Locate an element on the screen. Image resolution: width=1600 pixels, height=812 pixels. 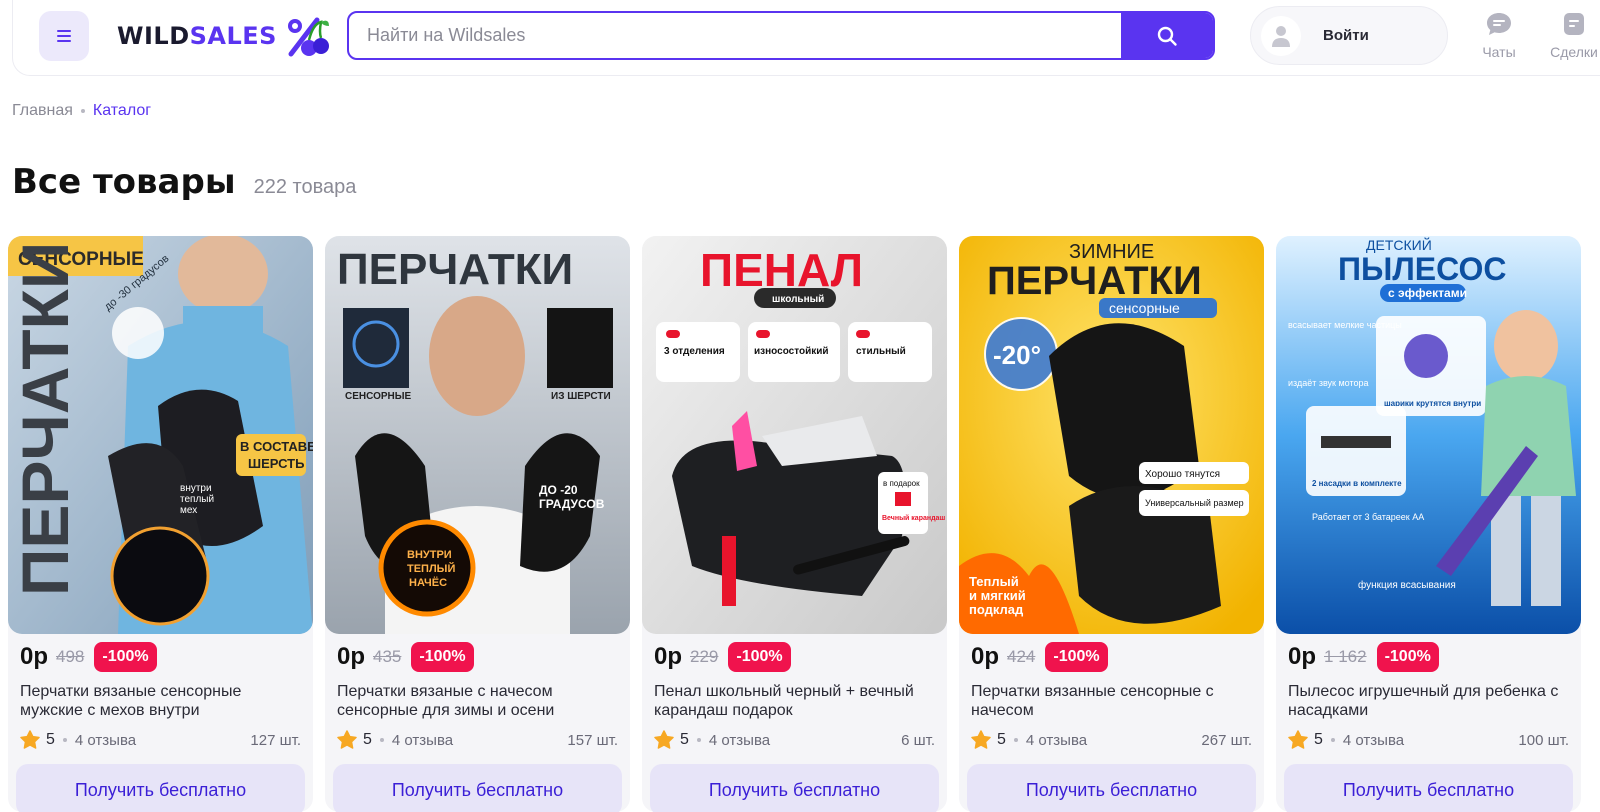
logo: WILDSALES is located at coordinates (224, 36).